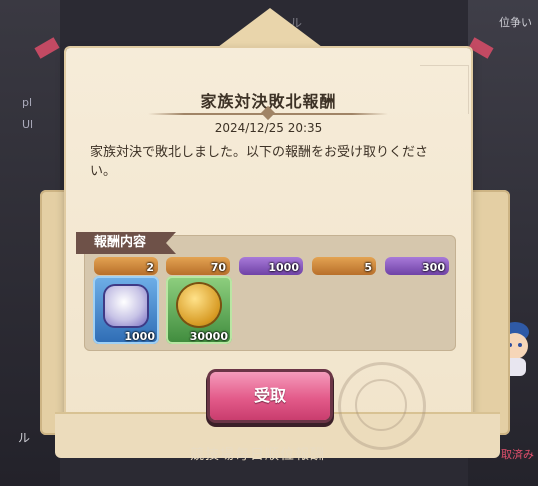 The image size is (538, 486). Describe the element at coordinates (344, 266) in the screenshot. I see `reward-item: 5` at that location.